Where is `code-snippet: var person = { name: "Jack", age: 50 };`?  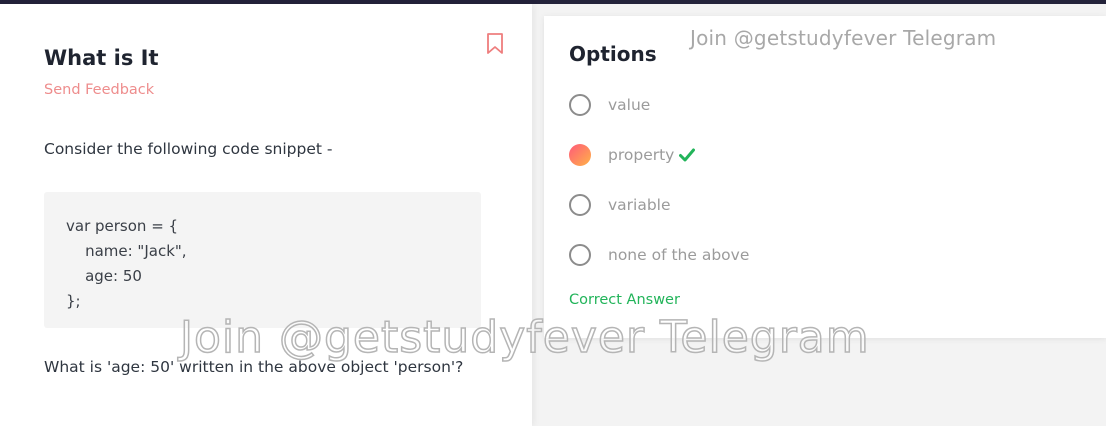
code-snippet: var person = { name: "Jack", age: 50 }; is located at coordinates (262, 260).